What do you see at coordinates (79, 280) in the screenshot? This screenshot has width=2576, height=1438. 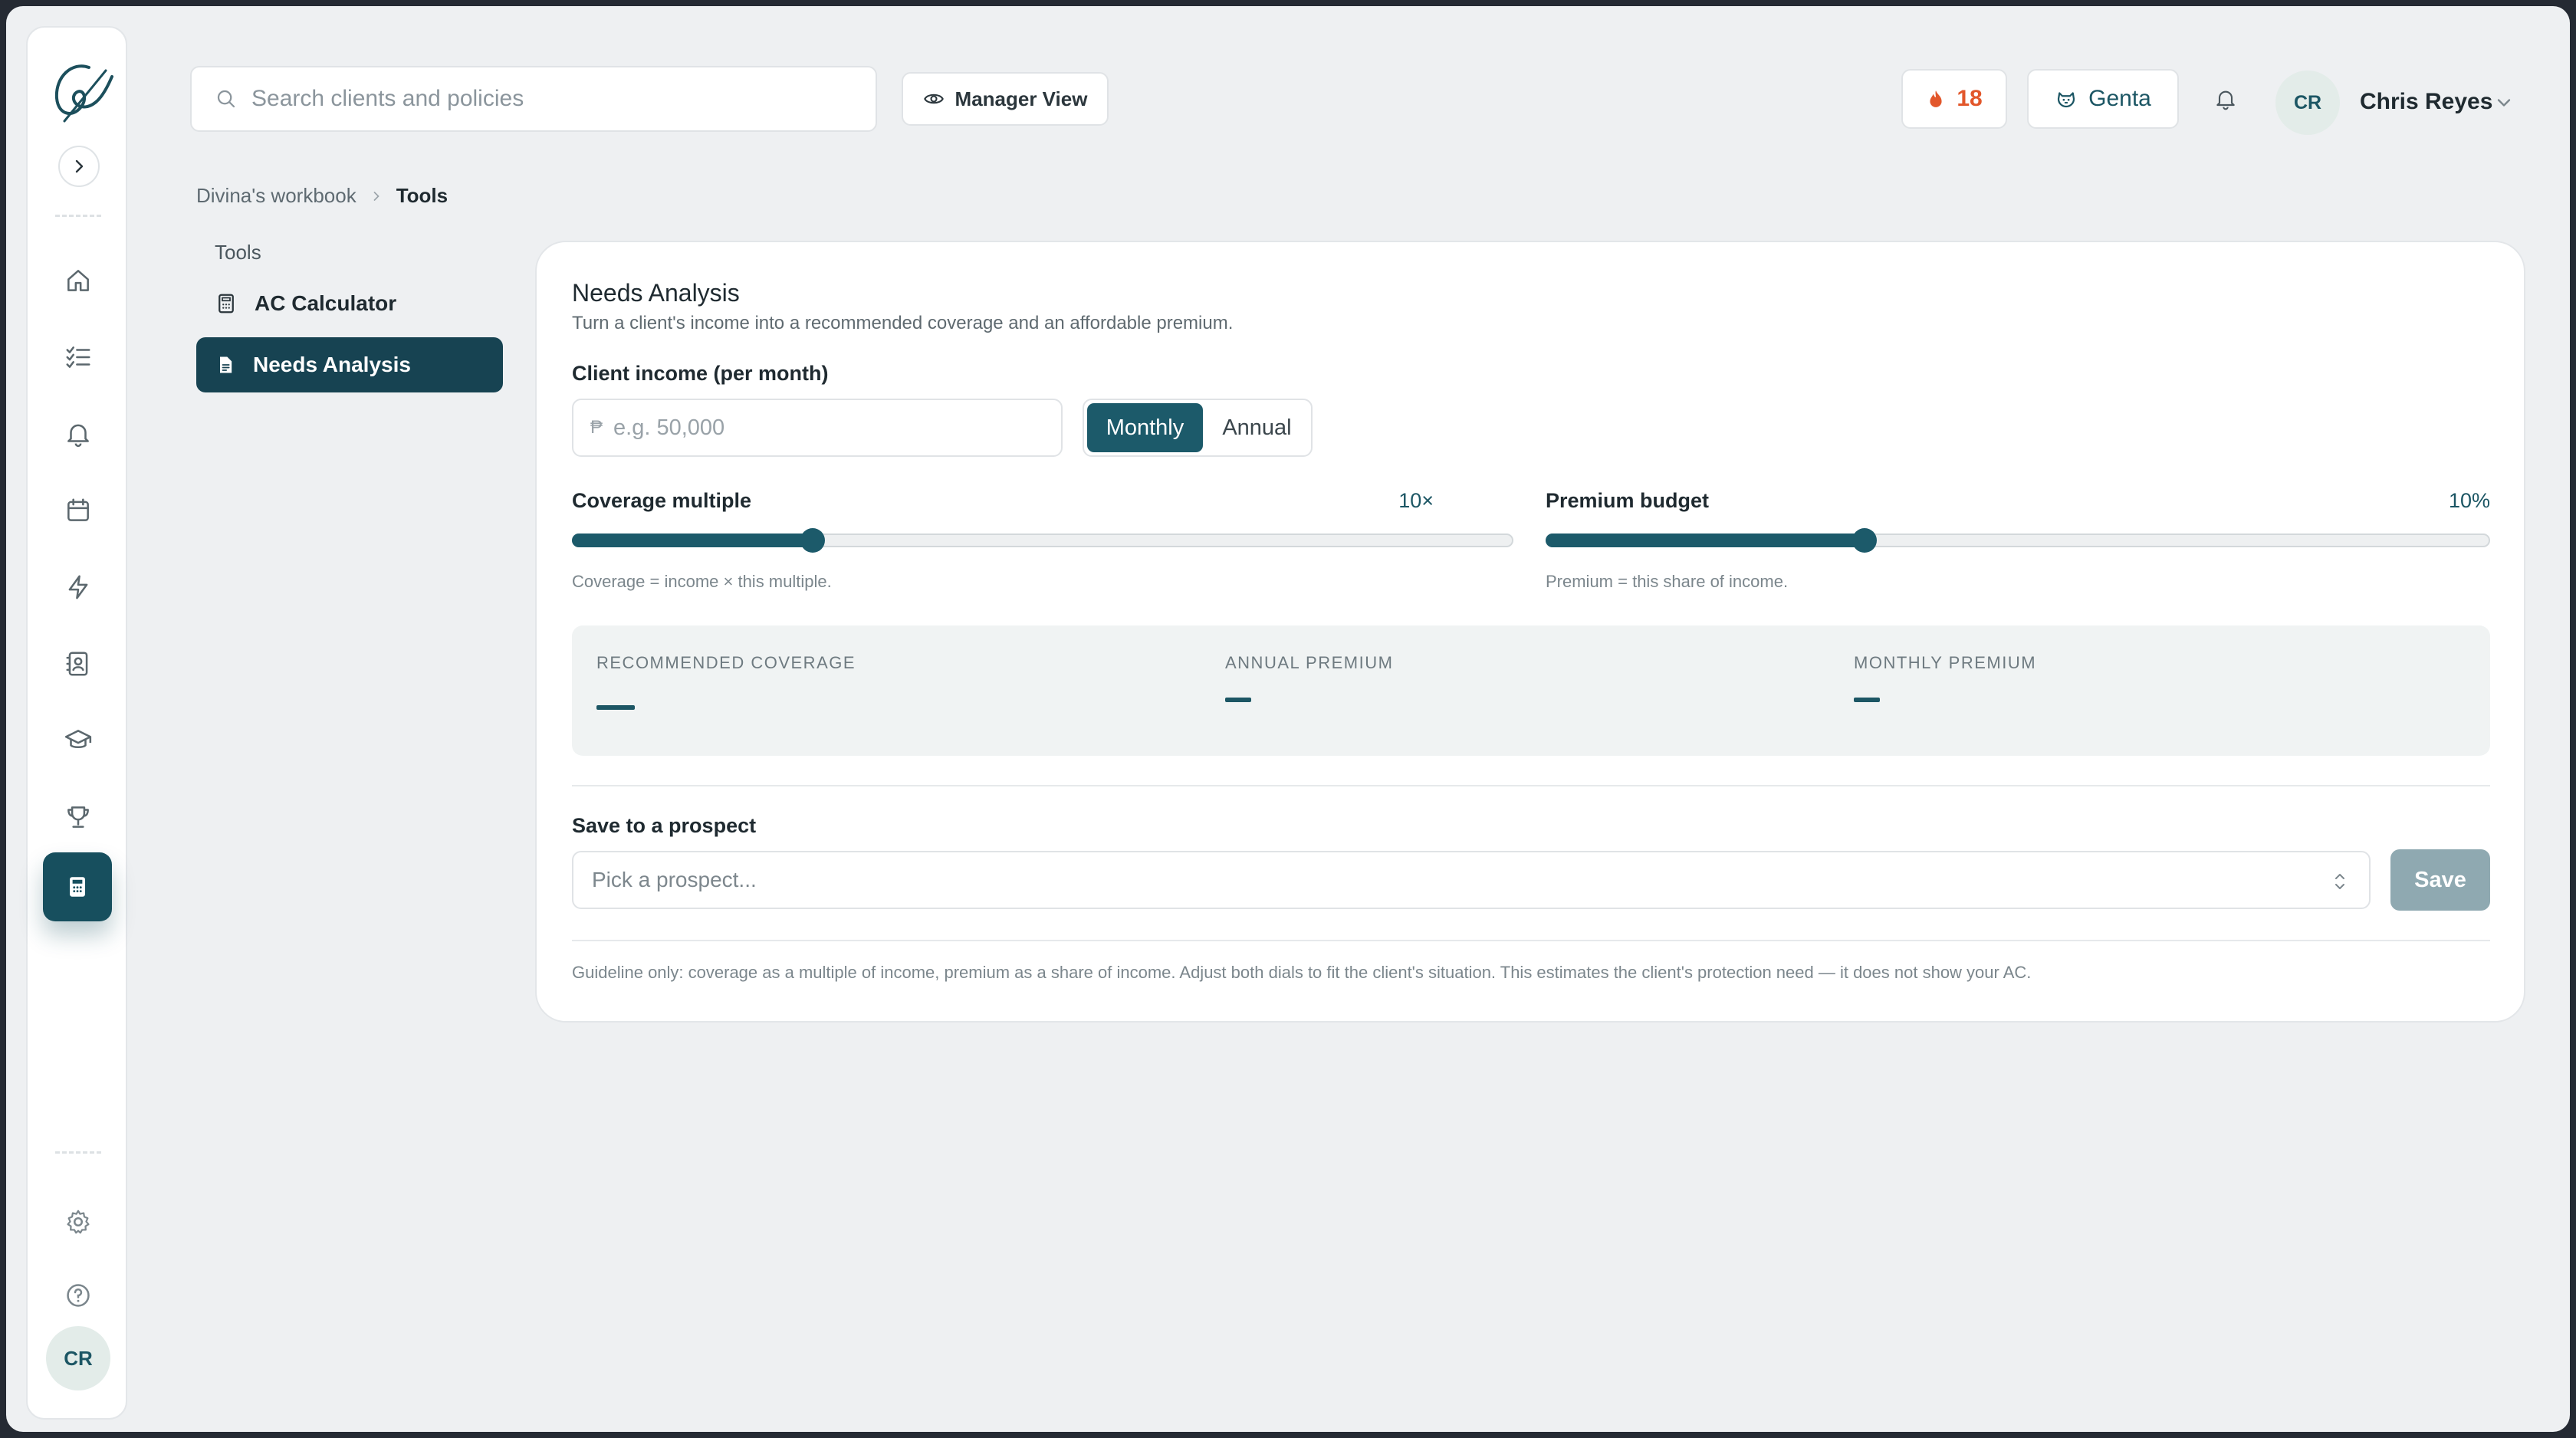 I see `home-icon` at bounding box center [79, 280].